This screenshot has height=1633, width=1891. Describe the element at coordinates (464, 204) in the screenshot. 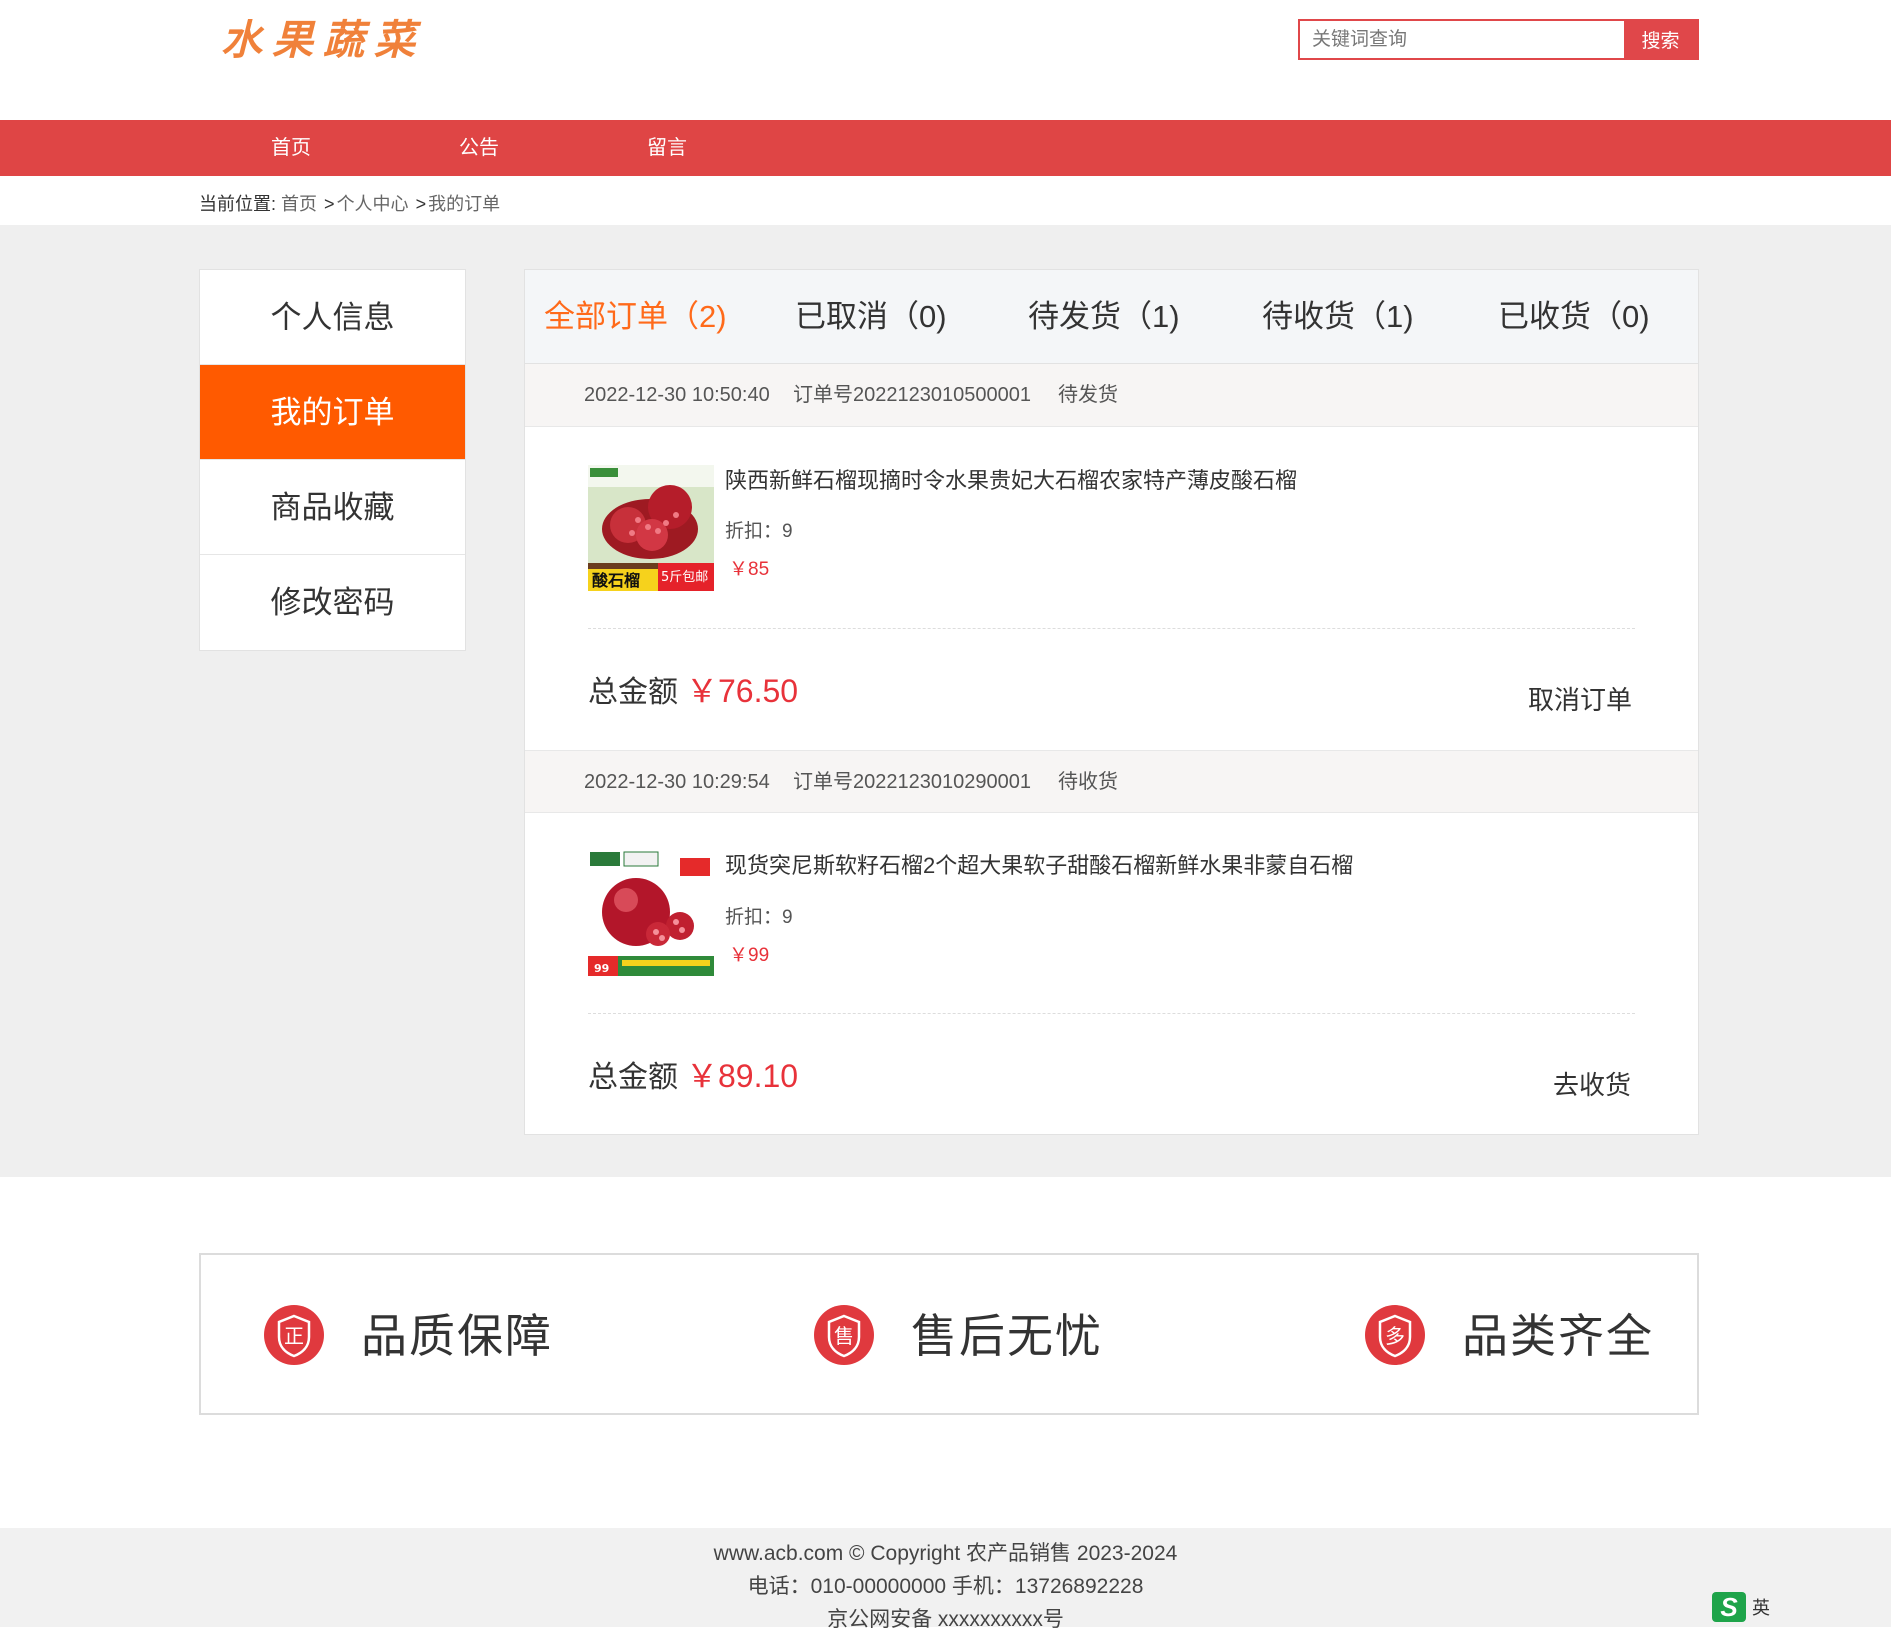

I see `breadcrumb-my-orders: 我的订单` at that location.